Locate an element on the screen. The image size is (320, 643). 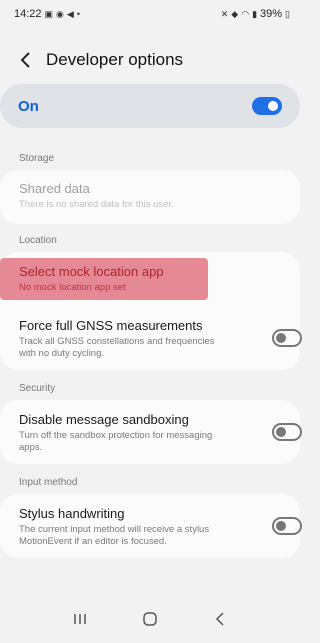
location-icon: ◆ is located at coordinates (235, 13).